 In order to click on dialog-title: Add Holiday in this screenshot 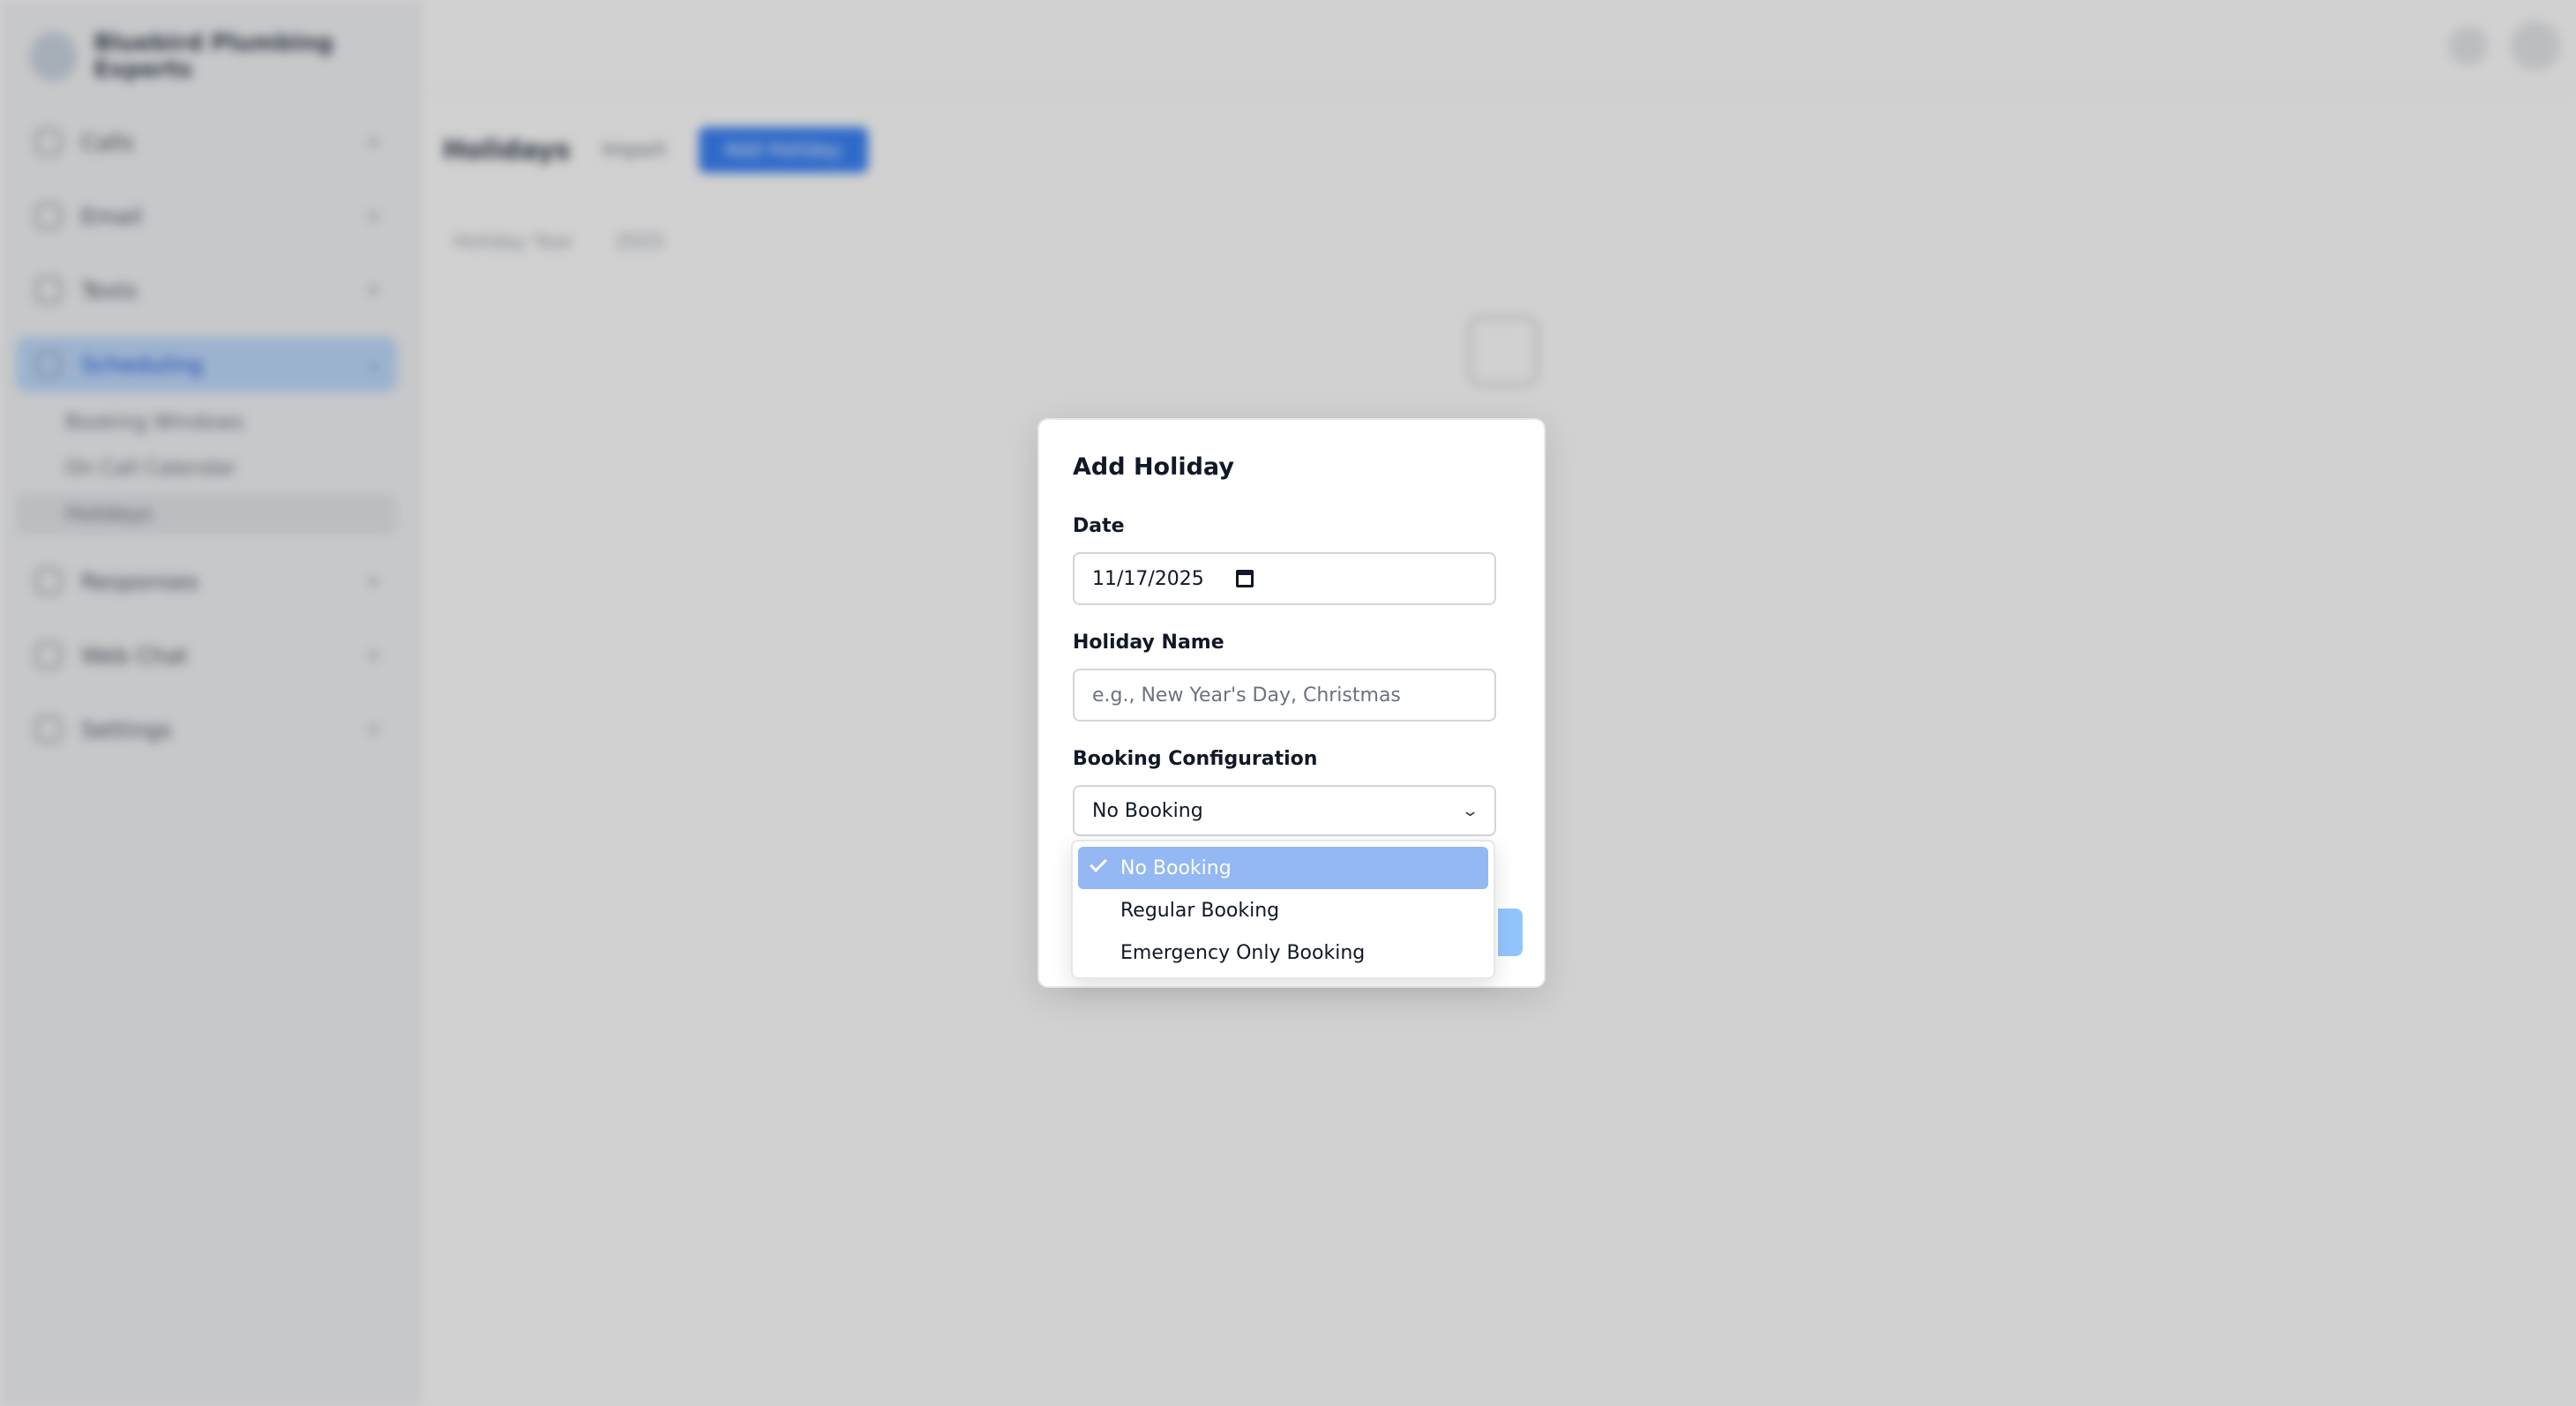, I will do `click(1153, 467)`.